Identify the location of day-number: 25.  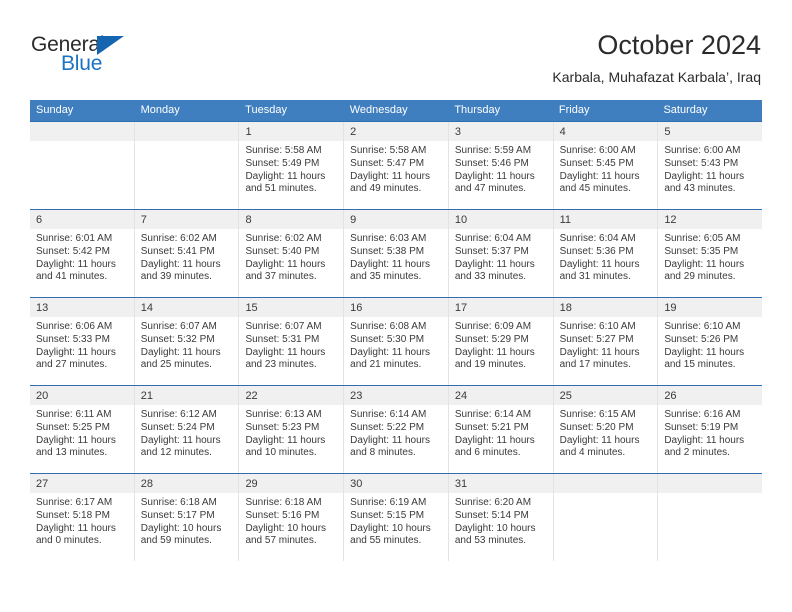
(565, 396).